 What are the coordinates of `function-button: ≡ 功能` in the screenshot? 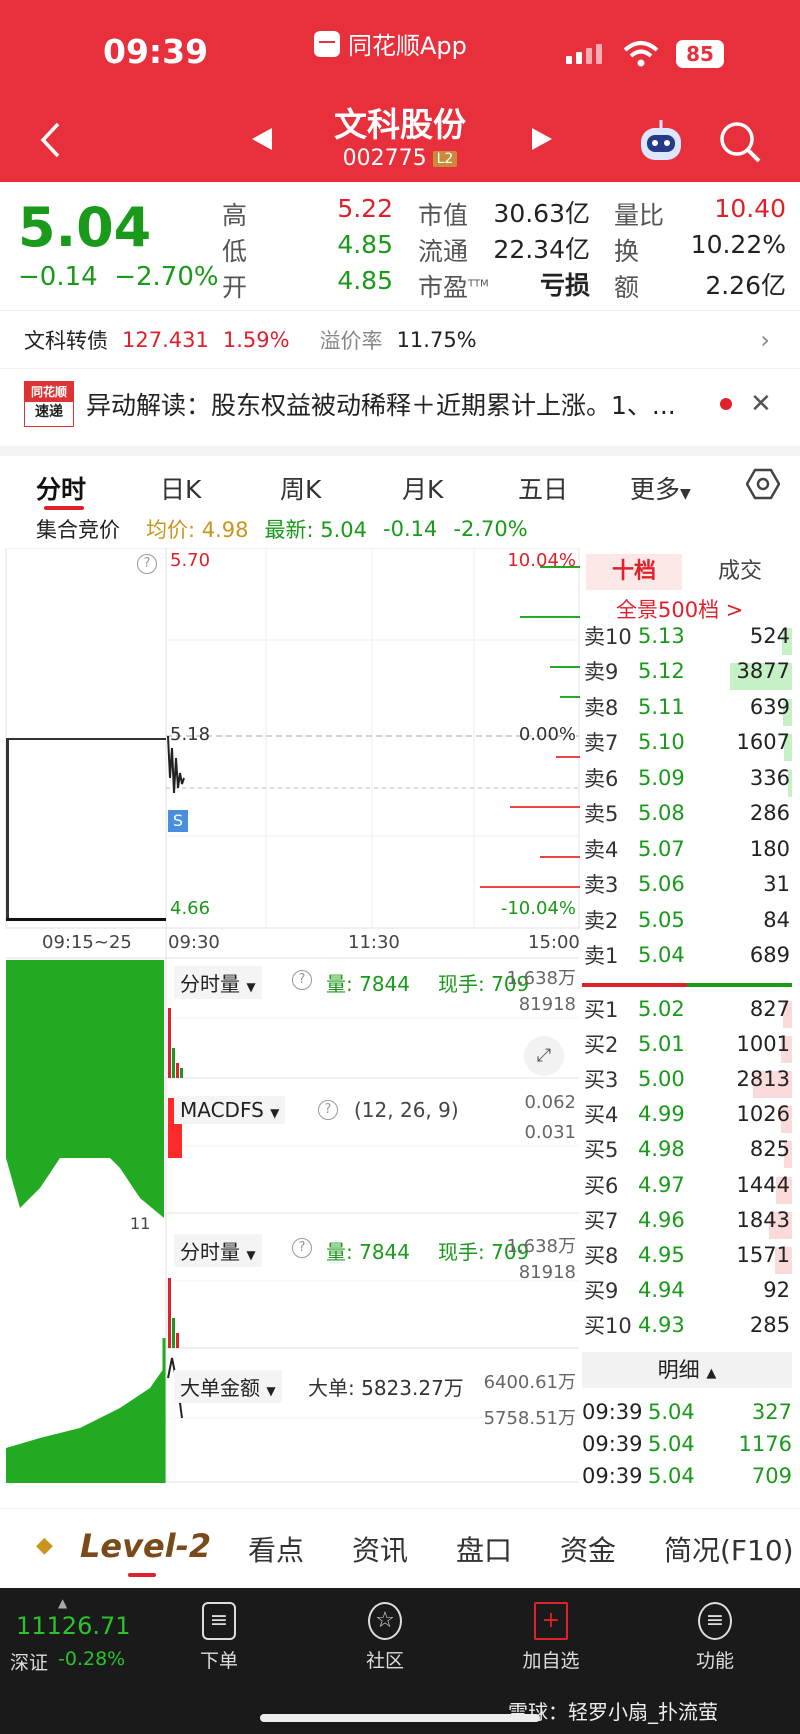 It's located at (715, 1637).